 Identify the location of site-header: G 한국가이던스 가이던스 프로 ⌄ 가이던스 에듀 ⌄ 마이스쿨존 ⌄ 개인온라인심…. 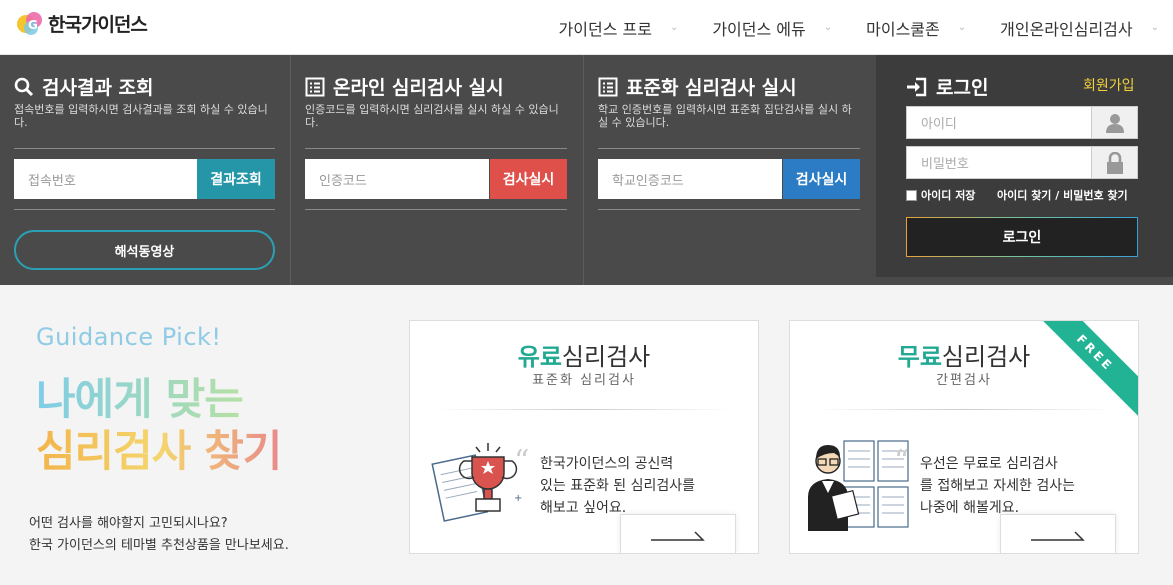
(586, 27).